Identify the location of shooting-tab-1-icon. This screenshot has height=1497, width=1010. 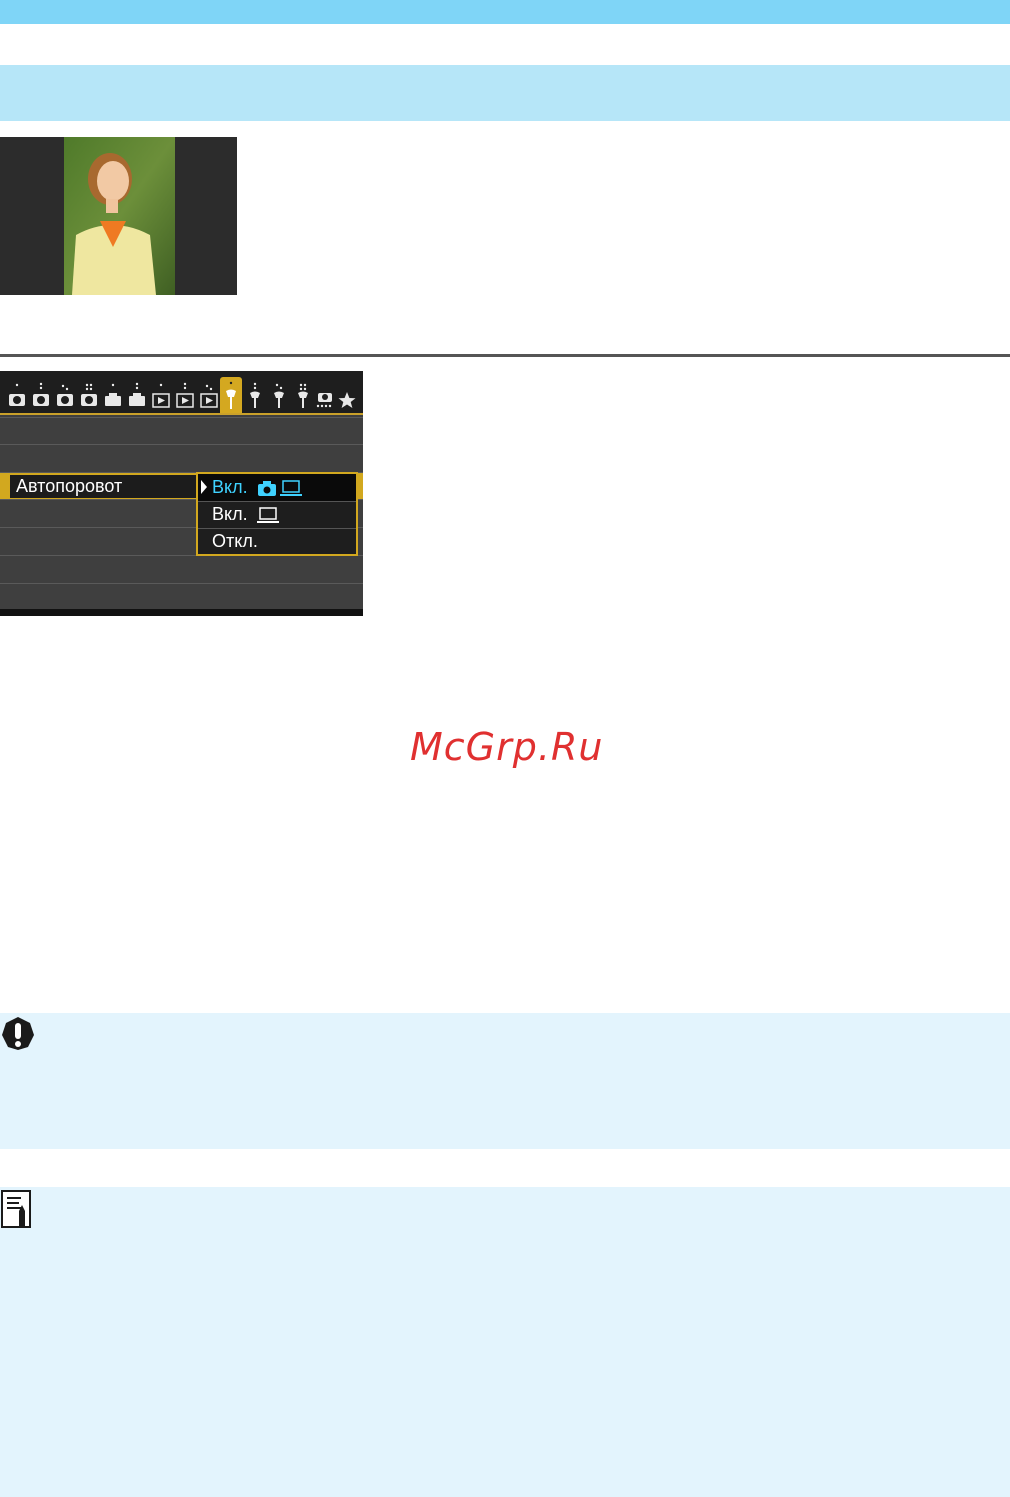
(17, 396).